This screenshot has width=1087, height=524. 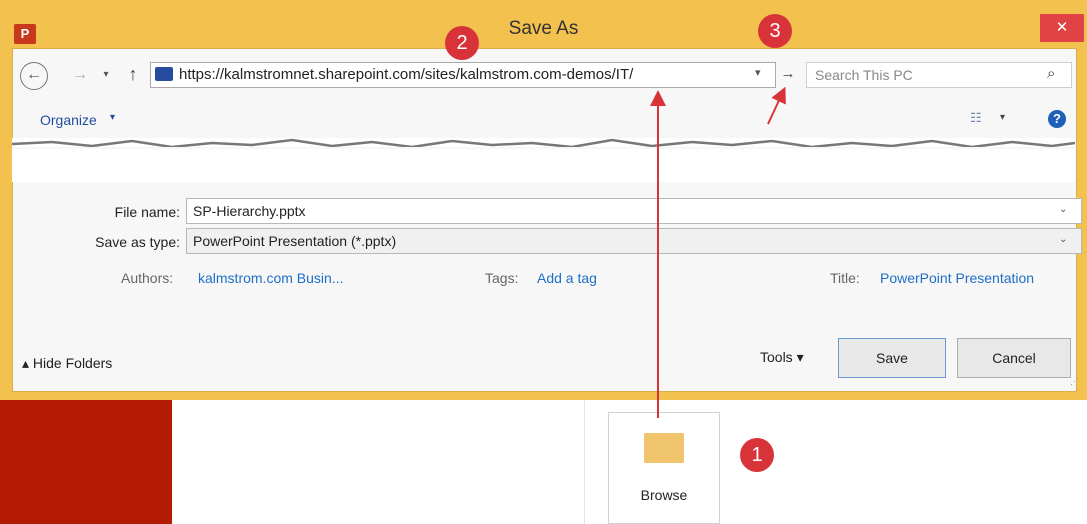 I want to click on close-button: ✕, so click(x=1062, y=28).